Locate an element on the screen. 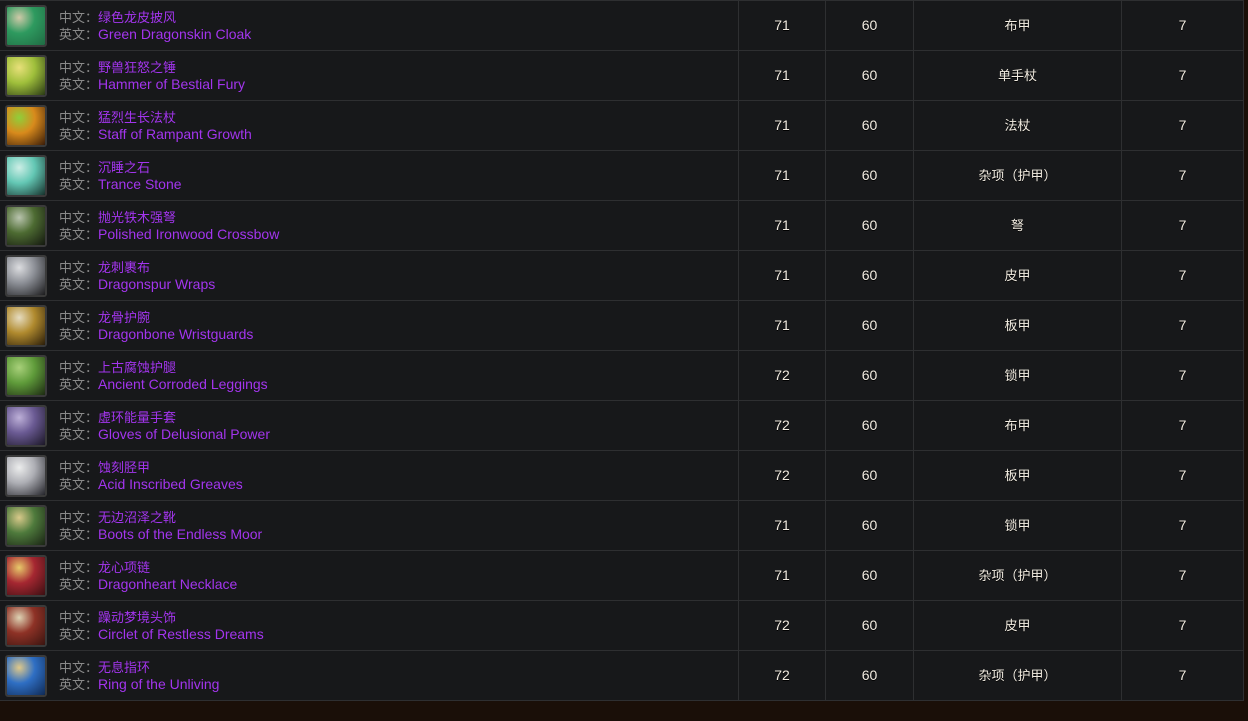 Image resolution: width=1248 pixels, height=721 pixels. item-name-chinese: 上古腐蚀护腿 is located at coordinates (137, 367).